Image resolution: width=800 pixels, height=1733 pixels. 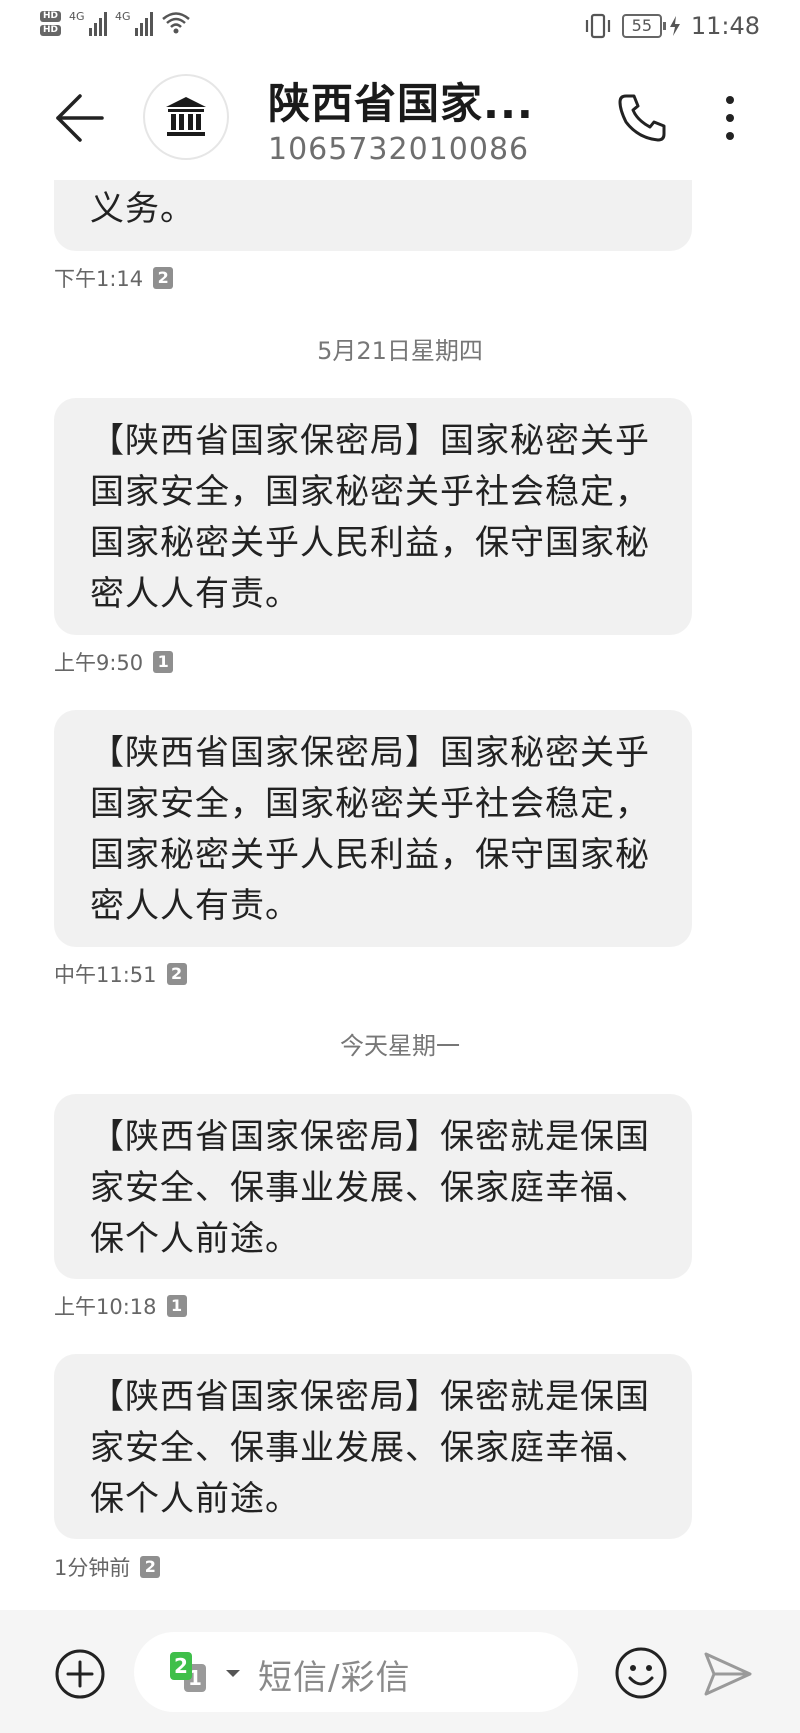 I want to click on message-meta: 中午11:51 2, so click(x=120, y=974).